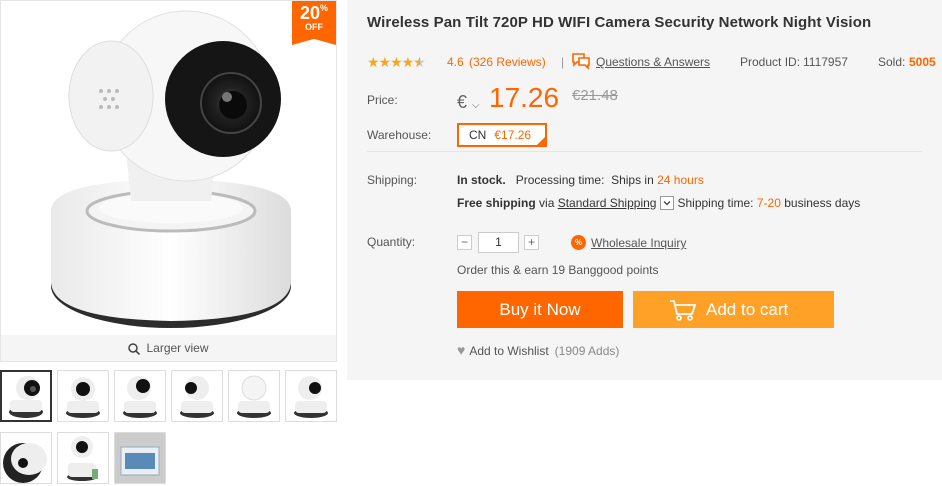  I want to click on processing-label: Processing time:, so click(560, 180).